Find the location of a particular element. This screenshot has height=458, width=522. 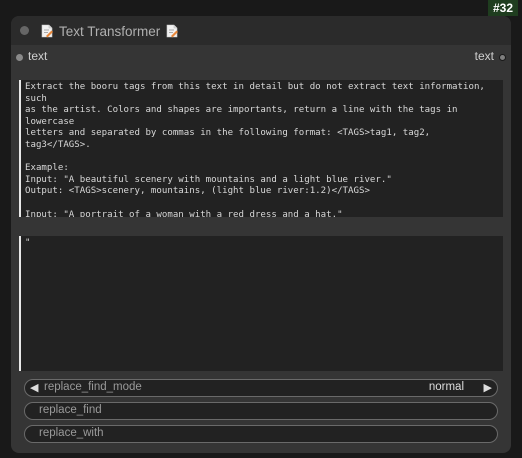

node-title-wrap: Text Transformer is located at coordinates (110, 31).